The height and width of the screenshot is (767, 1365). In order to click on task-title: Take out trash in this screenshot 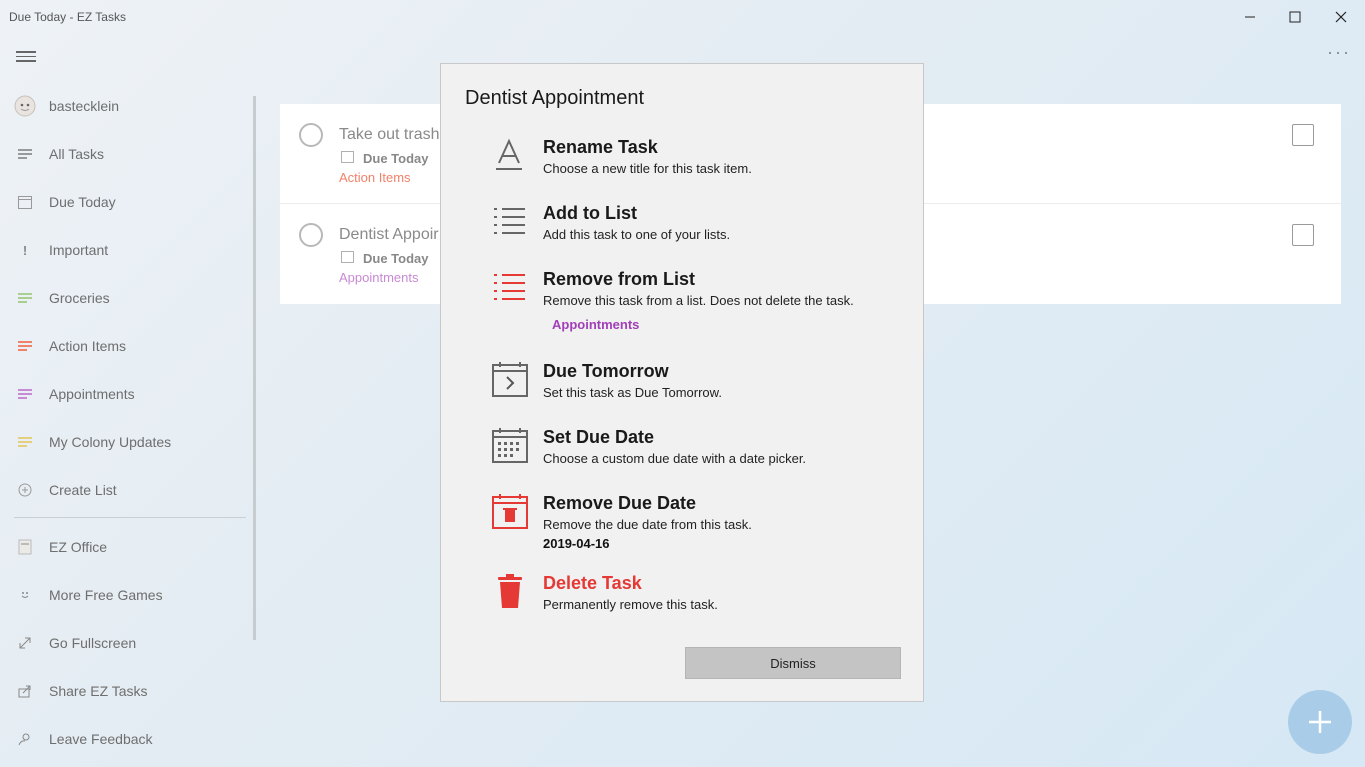, I will do `click(389, 134)`.